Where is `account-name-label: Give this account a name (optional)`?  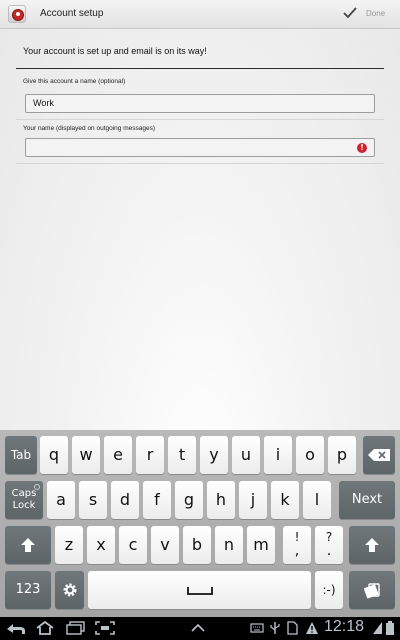
account-name-label: Give this account a name (optional) is located at coordinates (74, 81).